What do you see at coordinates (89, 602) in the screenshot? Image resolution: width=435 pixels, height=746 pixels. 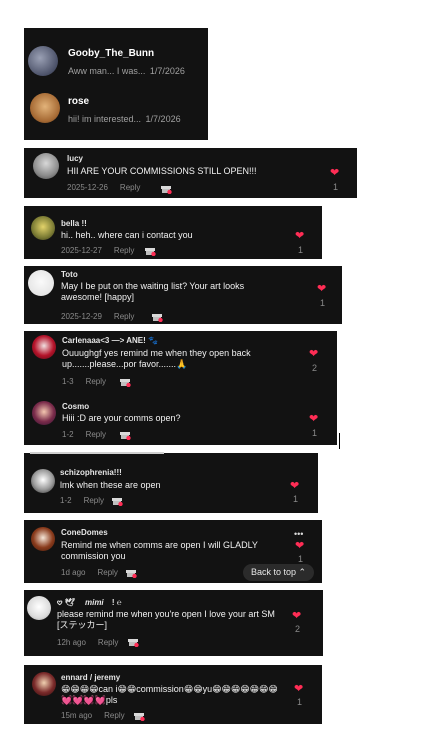 I see `comment-username: 𖹭 🕊 mimi ! ℮` at bounding box center [89, 602].